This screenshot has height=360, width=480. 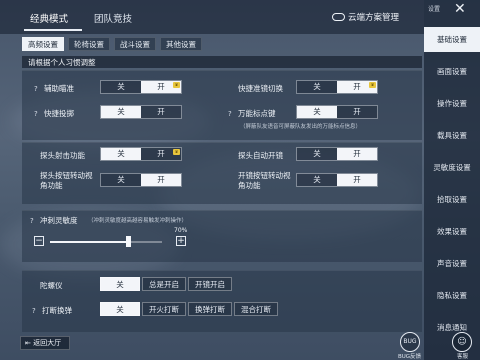 What do you see at coordinates (43, 44) in the screenshot?
I see `subtab-high-frequency: 高频设置` at bounding box center [43, 44].